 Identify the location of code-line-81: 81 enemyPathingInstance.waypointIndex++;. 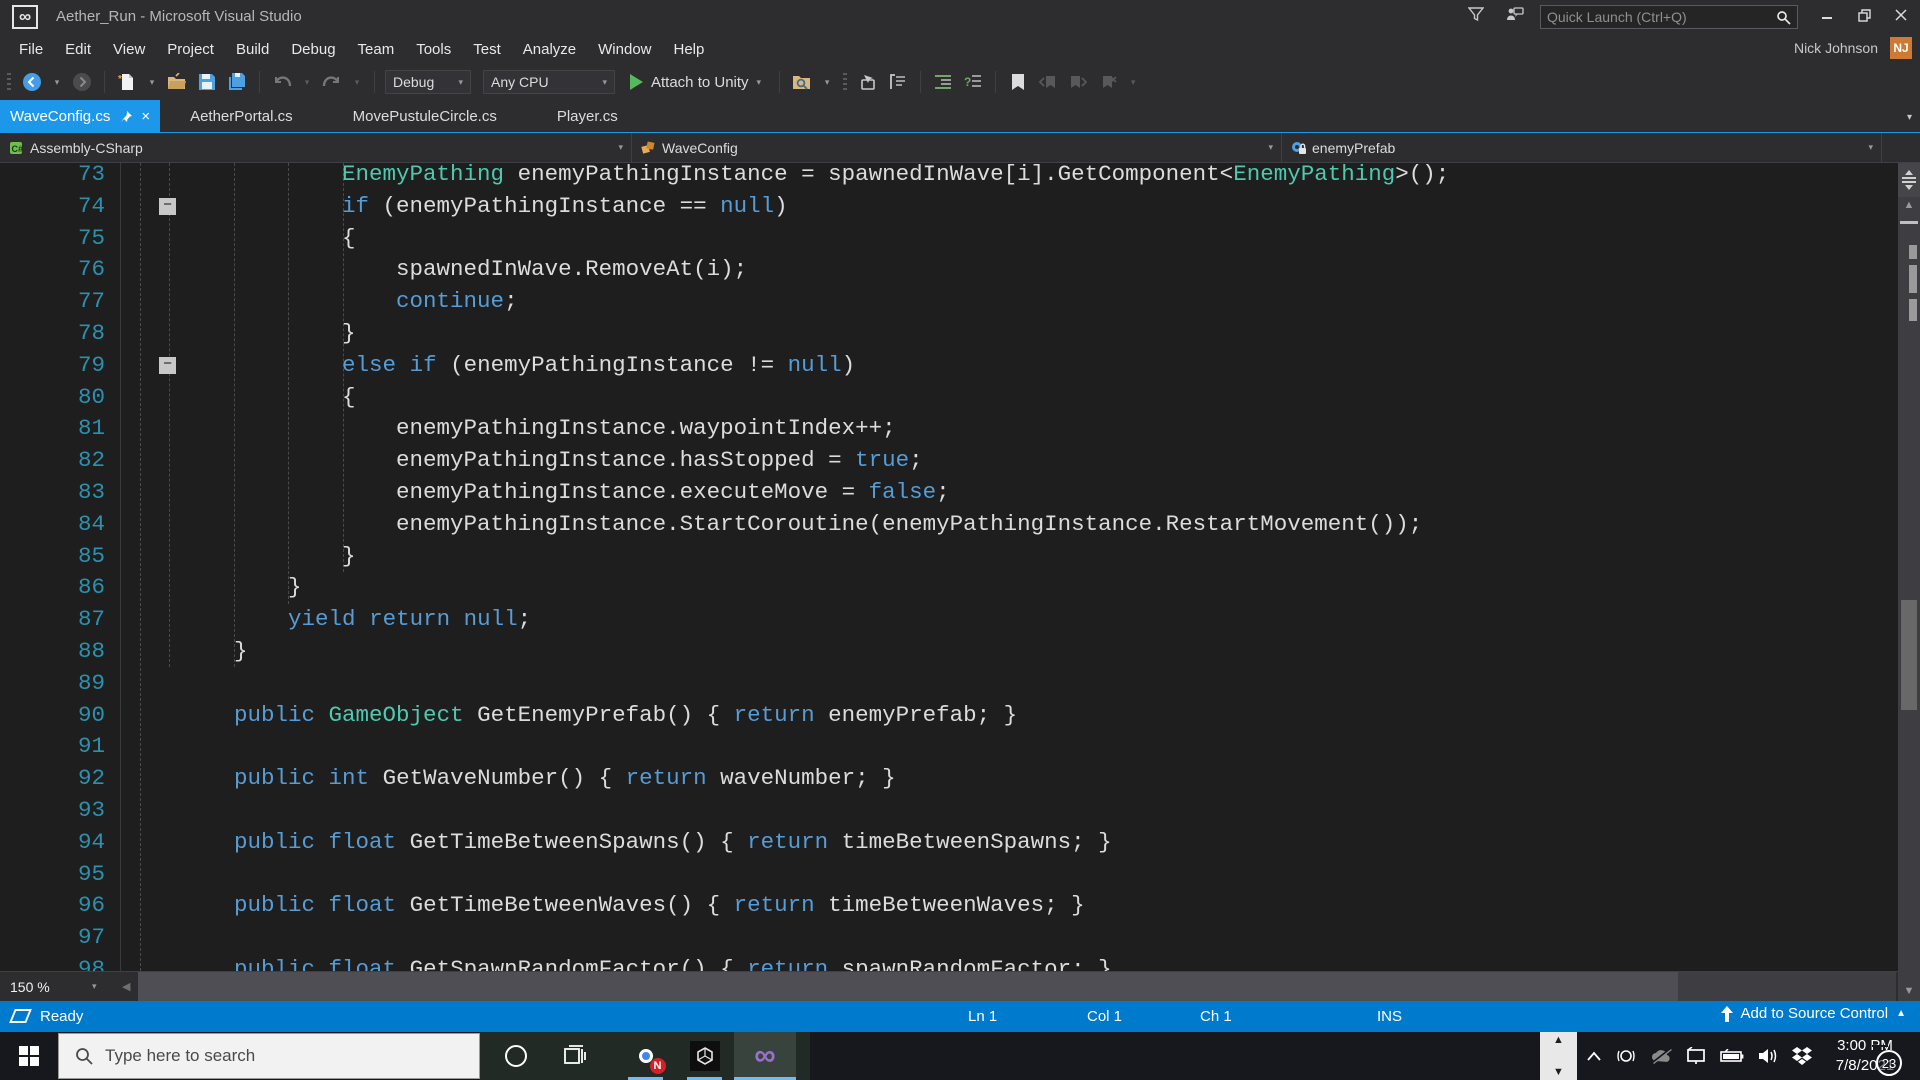
(949, 428).